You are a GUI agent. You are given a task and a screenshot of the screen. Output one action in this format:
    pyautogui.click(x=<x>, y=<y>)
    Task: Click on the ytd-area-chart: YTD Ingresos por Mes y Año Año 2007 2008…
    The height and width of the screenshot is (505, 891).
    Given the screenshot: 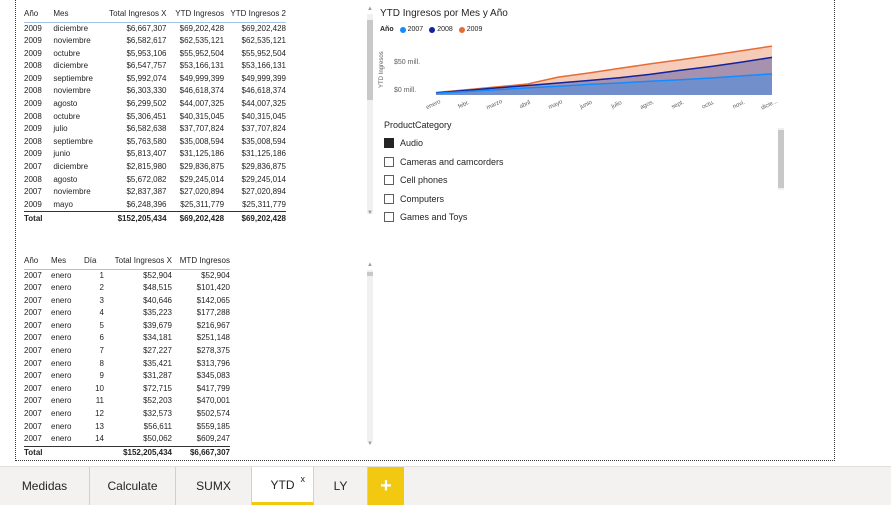 What is the action you would take?
    pyautogui.click(x=581, y=62)
    